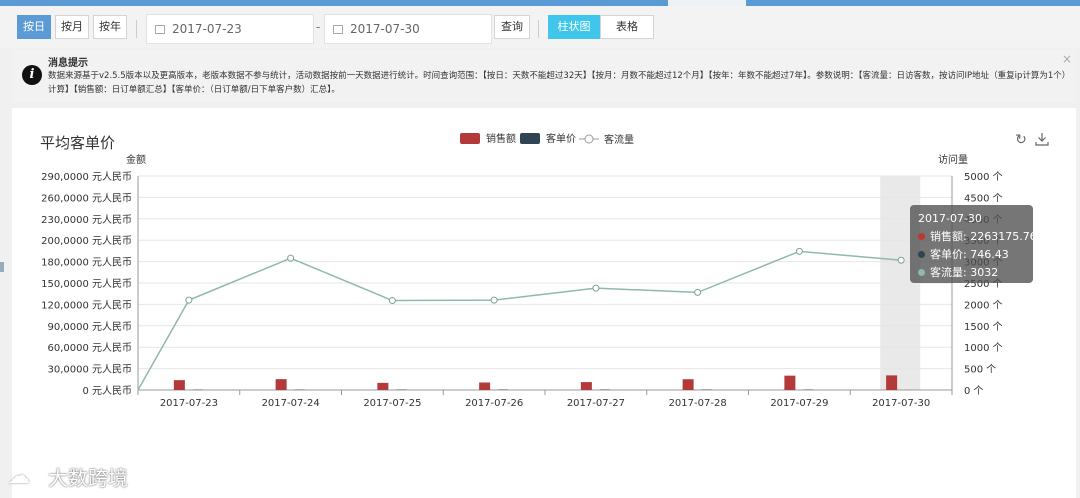  What do you see at coordinates (901, 403) in the screenshot?
I see `x-tick-label: 2017-07-30` at bounding box center [901, 403].